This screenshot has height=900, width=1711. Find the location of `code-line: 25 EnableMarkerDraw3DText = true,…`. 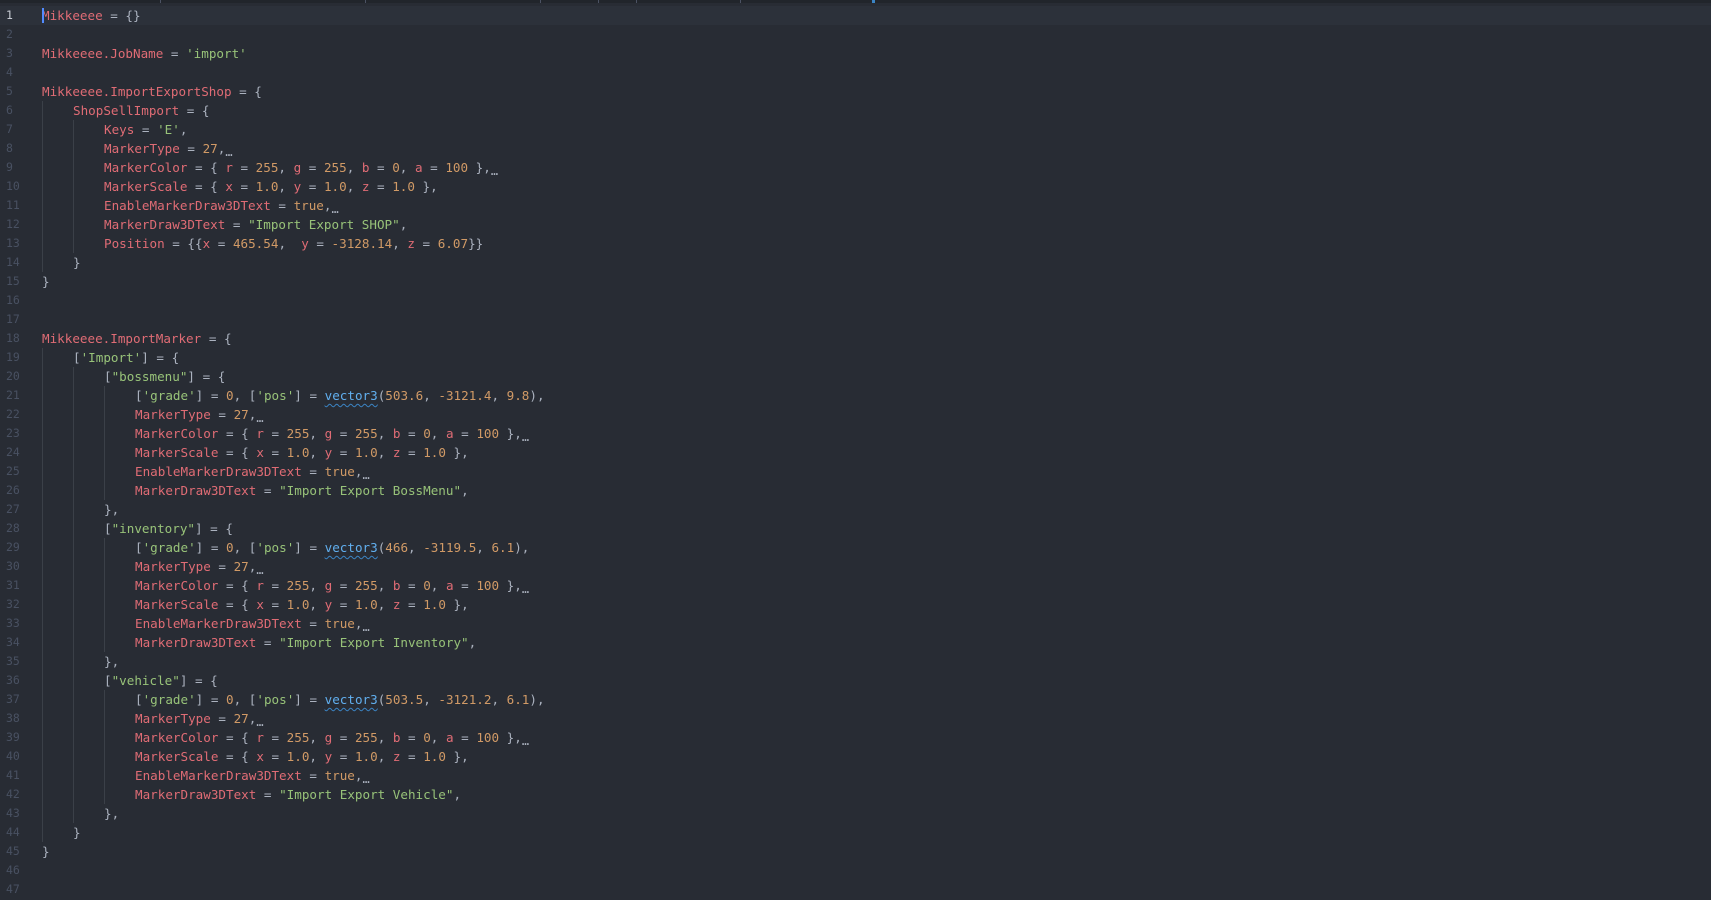

code-line: 25 EnableMarkerDraw3DText = true,… is located at coordinates (855, 472).